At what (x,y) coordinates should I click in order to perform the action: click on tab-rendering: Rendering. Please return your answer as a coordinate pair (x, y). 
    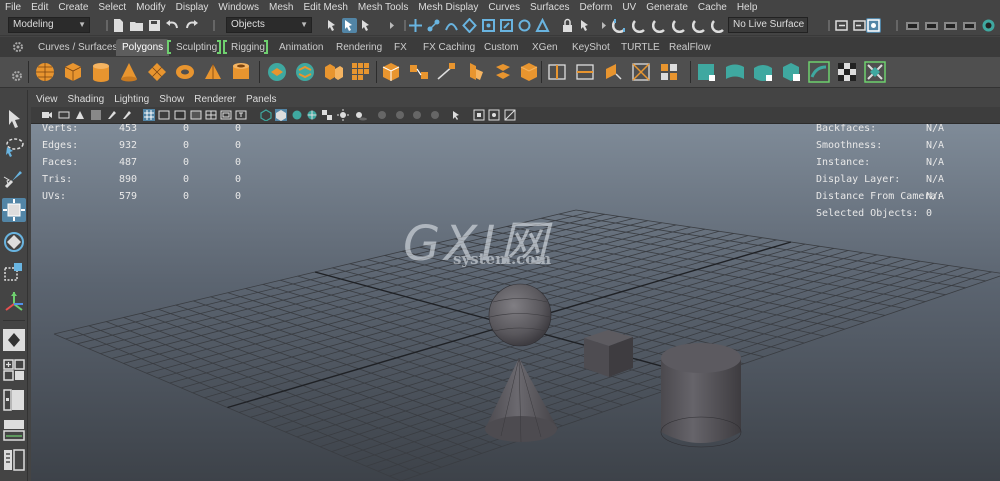
    Looking at the image, I should click on (359, 47).